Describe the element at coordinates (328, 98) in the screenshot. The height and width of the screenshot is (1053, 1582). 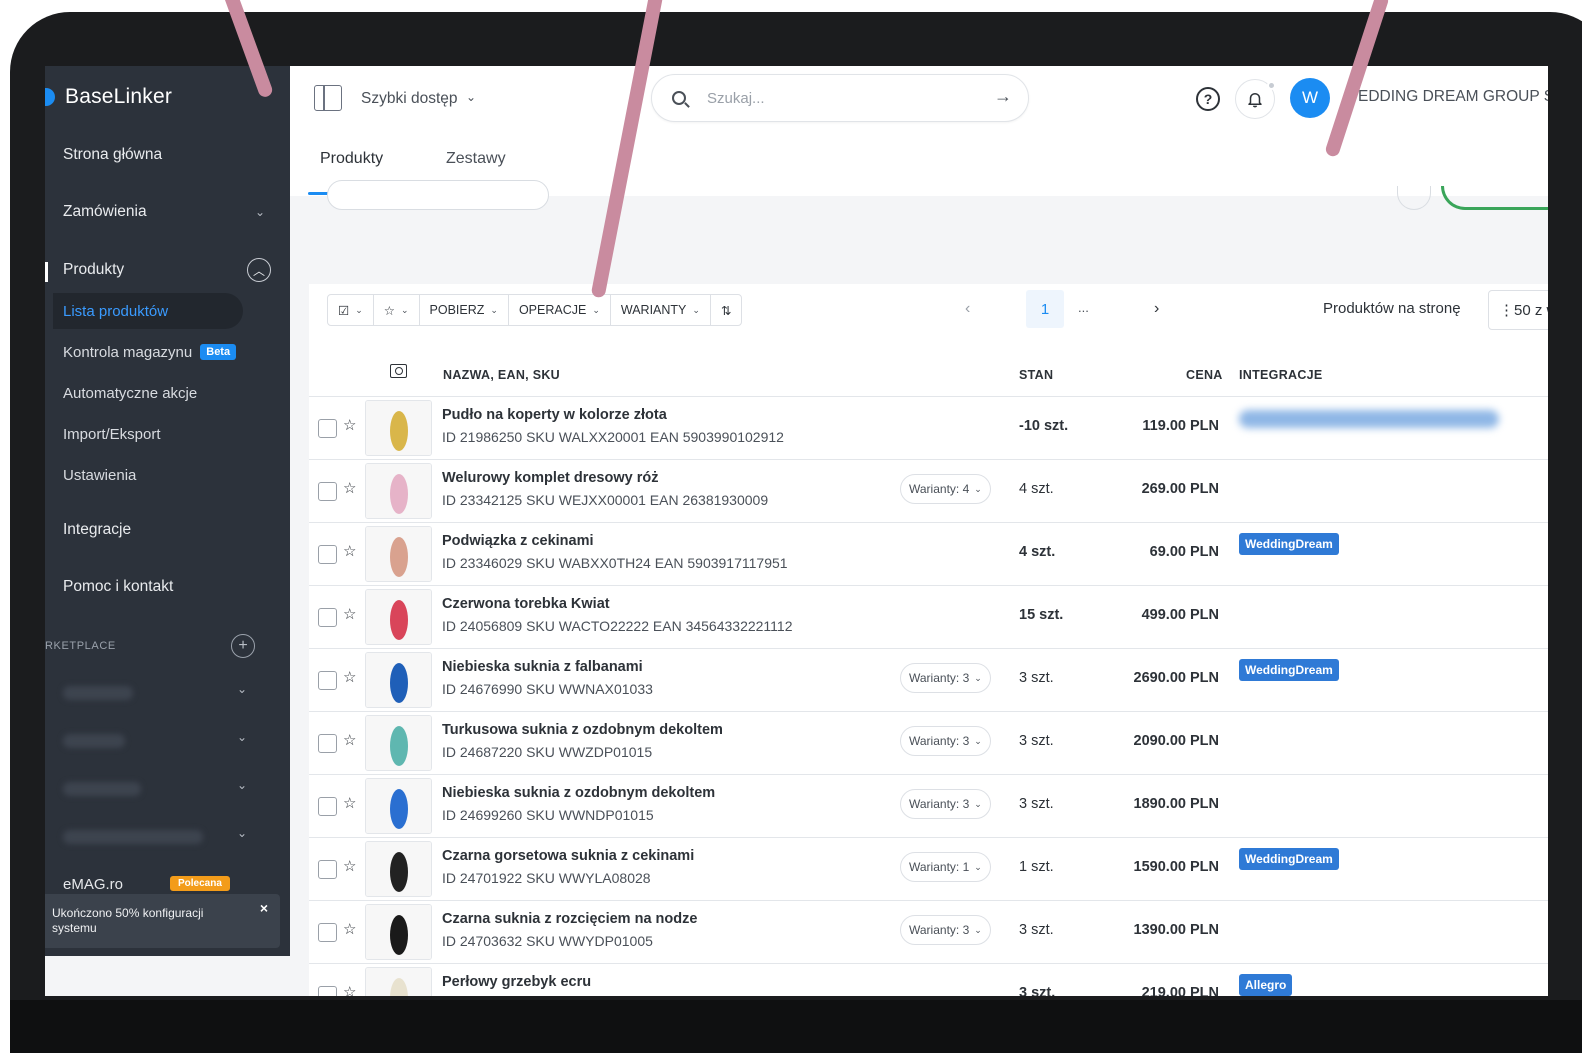
I see `toggle-sidebar-icon` at that location.